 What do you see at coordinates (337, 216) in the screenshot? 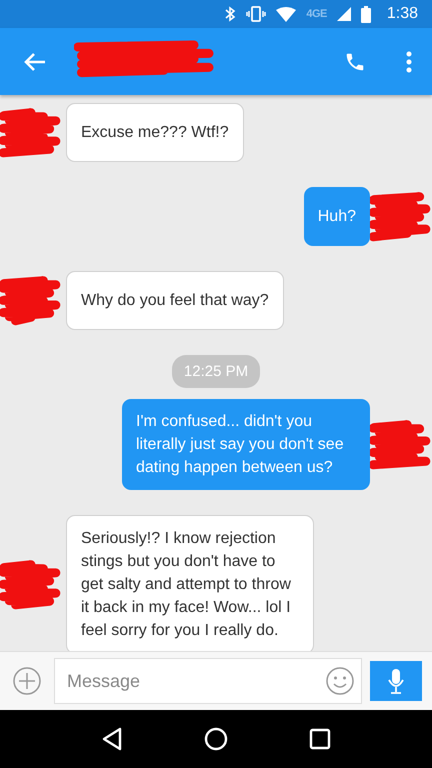
I see `message-bubble: Huh?` at bounding box center [337, 216].